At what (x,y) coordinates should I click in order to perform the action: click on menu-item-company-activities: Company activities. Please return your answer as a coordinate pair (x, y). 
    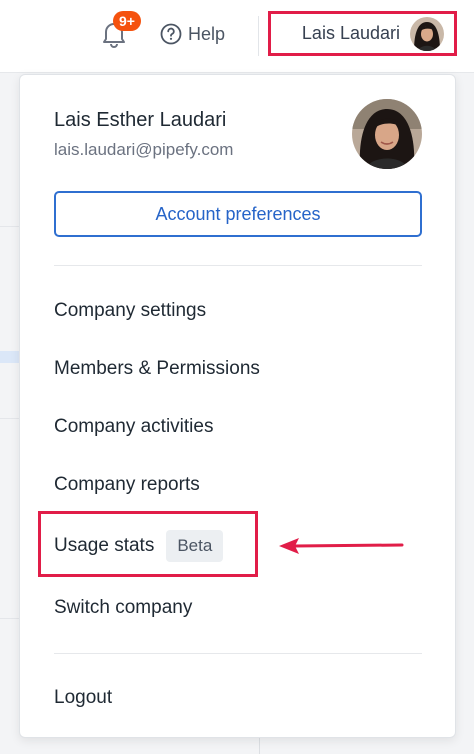
    Looking at the image, I should click on (133, 427).